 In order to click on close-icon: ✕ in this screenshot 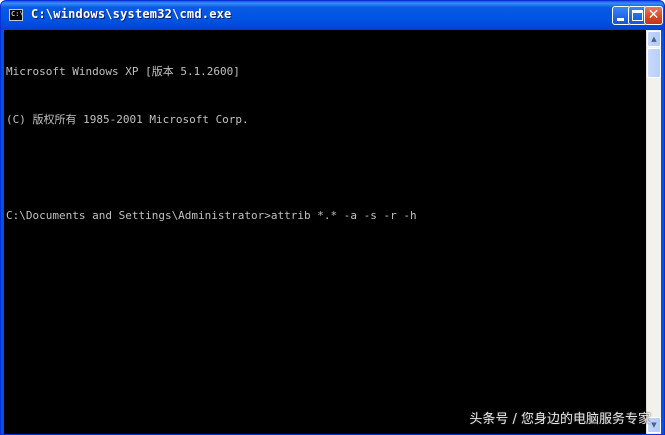, I will do `click(653, 15)`.